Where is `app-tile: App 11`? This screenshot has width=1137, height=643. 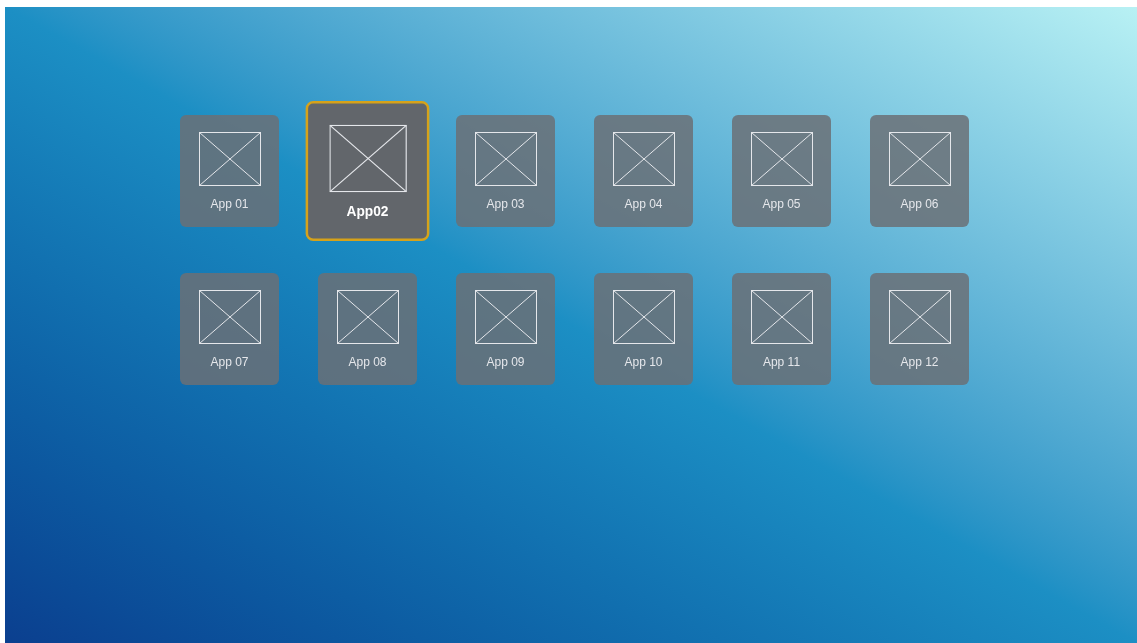 app-tile: App 11 is located at coordinates (781, 329).